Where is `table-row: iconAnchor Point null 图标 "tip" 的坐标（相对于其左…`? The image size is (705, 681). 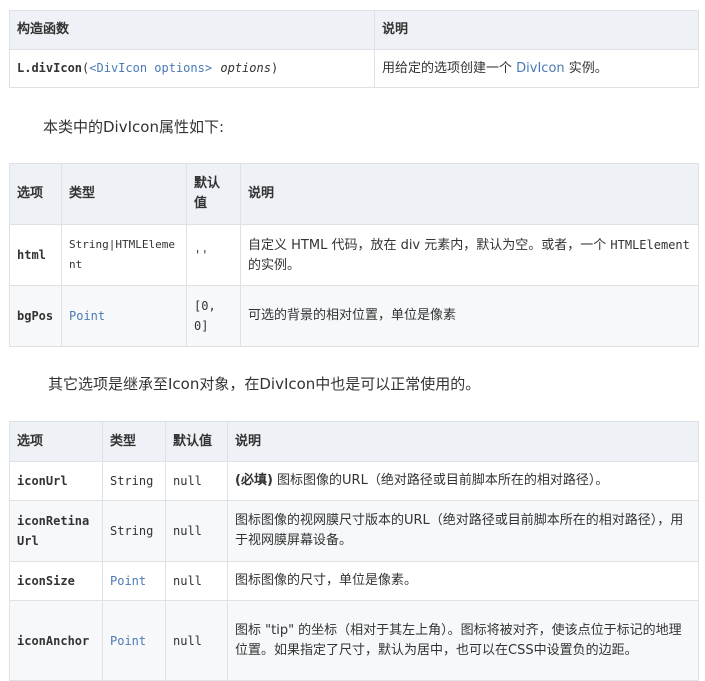 table-row: iconAnchor Point null 图标 "tip" 的坐标（相对于其左… is located at coordinates (354, 640).